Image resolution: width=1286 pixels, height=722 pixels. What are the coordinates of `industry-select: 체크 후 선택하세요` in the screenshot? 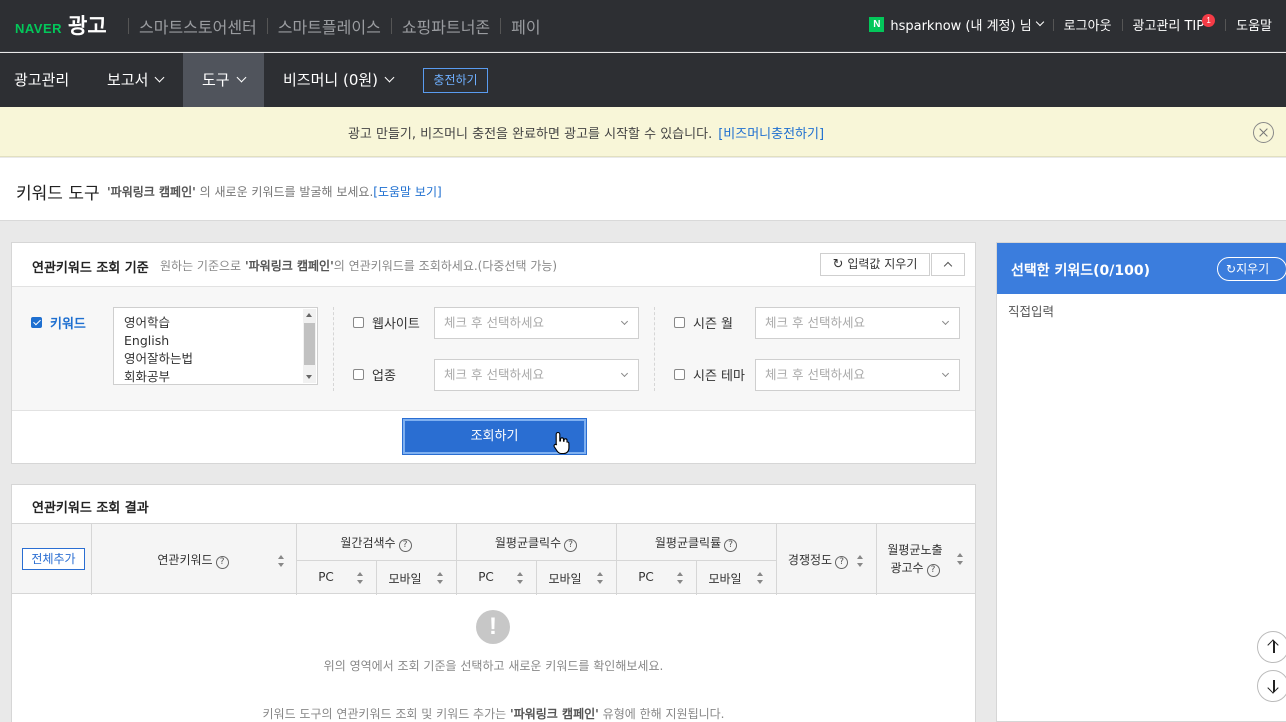 It's located at (536, 375).